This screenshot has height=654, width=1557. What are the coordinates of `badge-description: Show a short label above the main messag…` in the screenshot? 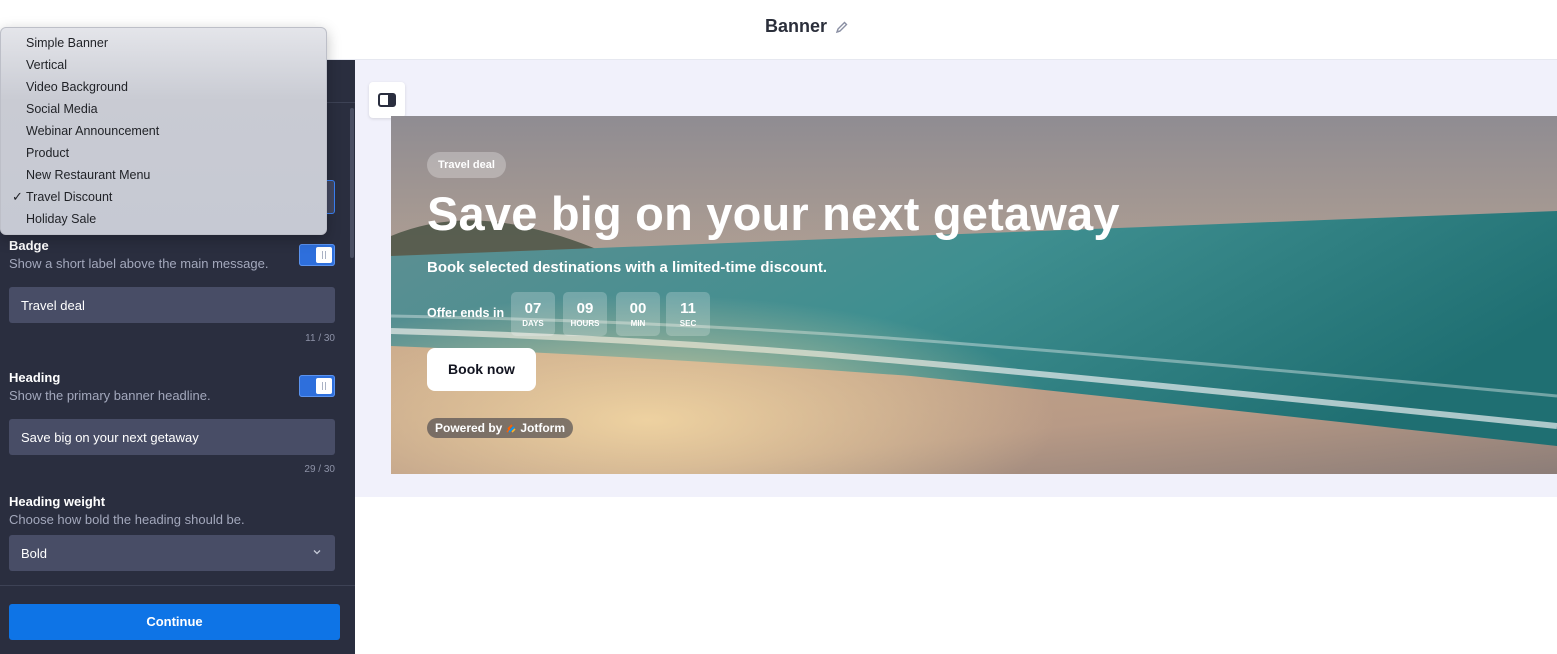 It's located at (139, 263).